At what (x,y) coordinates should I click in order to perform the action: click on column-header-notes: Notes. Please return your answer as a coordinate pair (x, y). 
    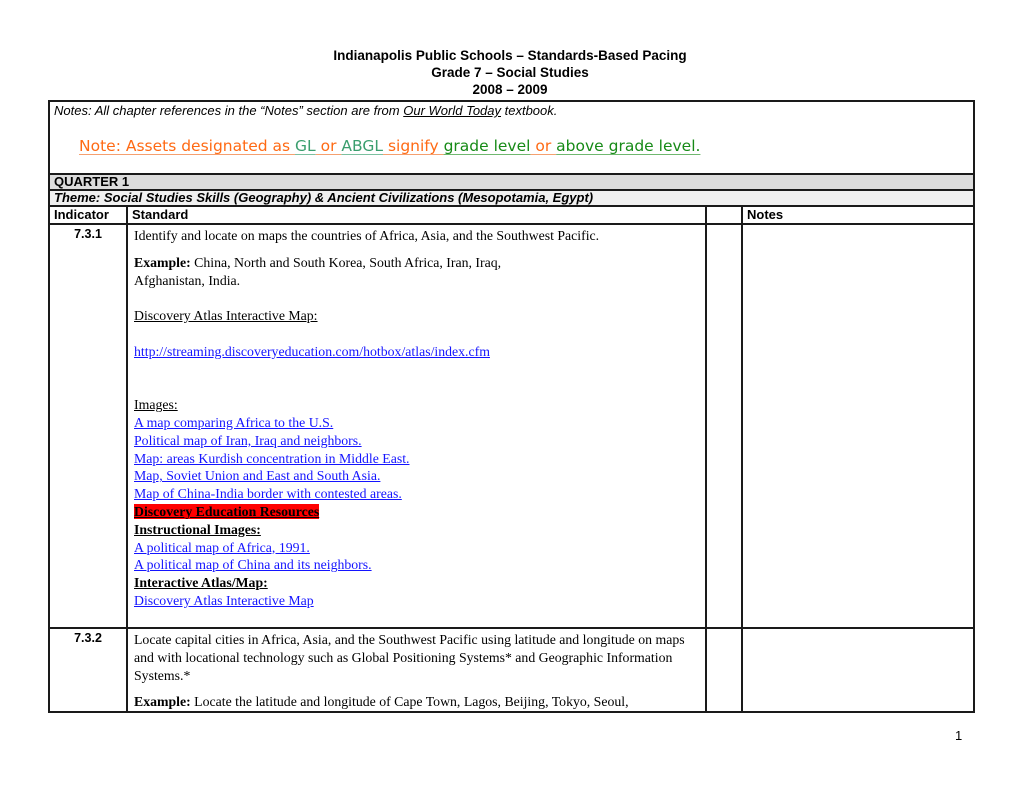
    Looking at the image, I should click on (858, 215).